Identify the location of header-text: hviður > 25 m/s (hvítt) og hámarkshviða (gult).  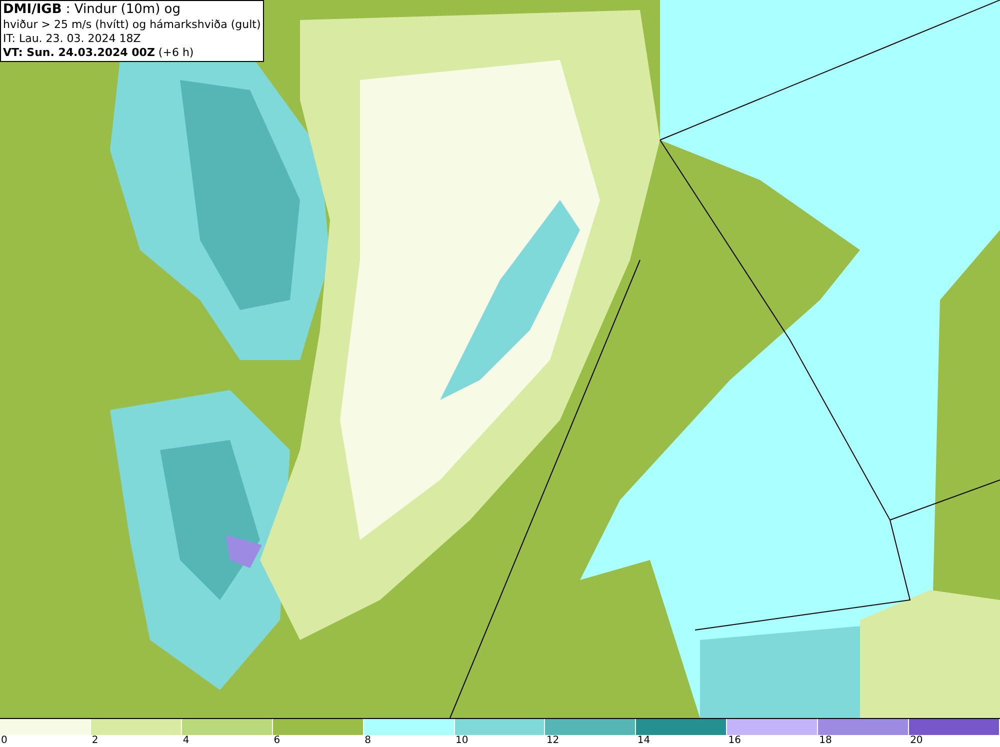
(132, 25).